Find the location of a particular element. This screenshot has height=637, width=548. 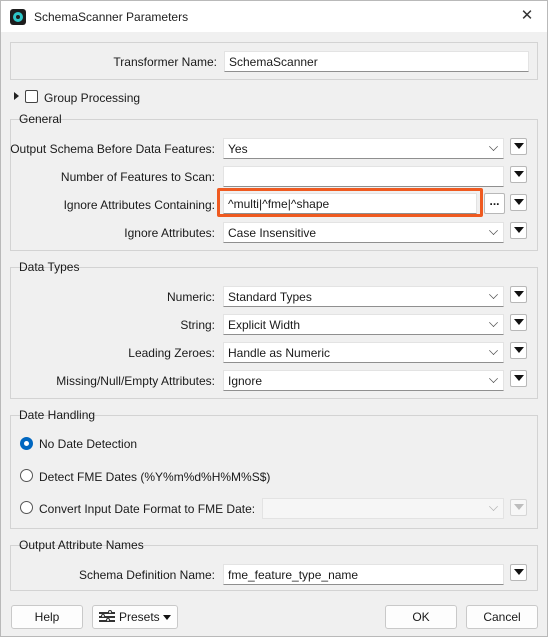

schema-definition-name-menu-button is located at coordinates (518, 572).